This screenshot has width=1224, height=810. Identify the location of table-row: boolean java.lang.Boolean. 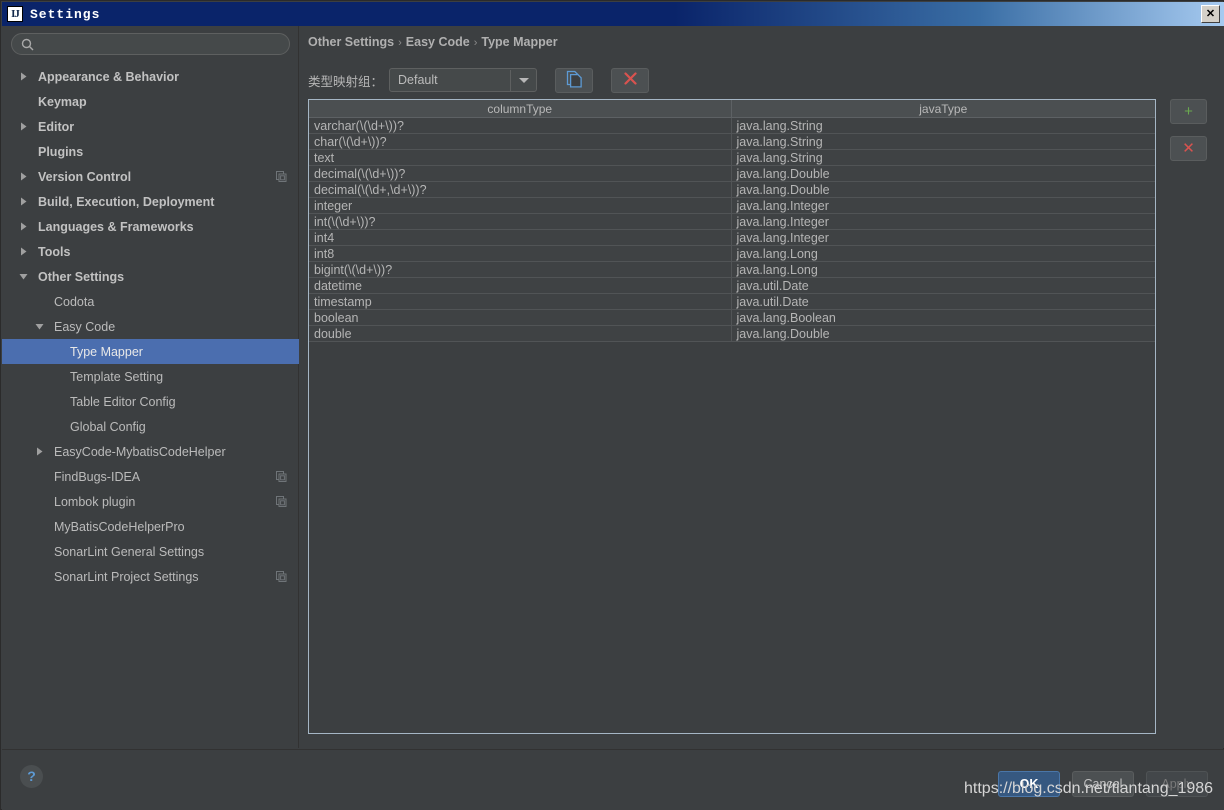
(732, 317).